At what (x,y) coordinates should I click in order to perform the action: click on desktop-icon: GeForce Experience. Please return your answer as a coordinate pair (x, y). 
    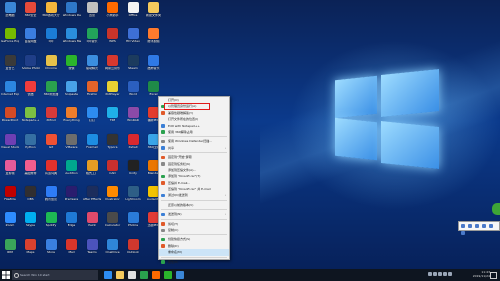
    Looking at the image, I should click on (10, 35).